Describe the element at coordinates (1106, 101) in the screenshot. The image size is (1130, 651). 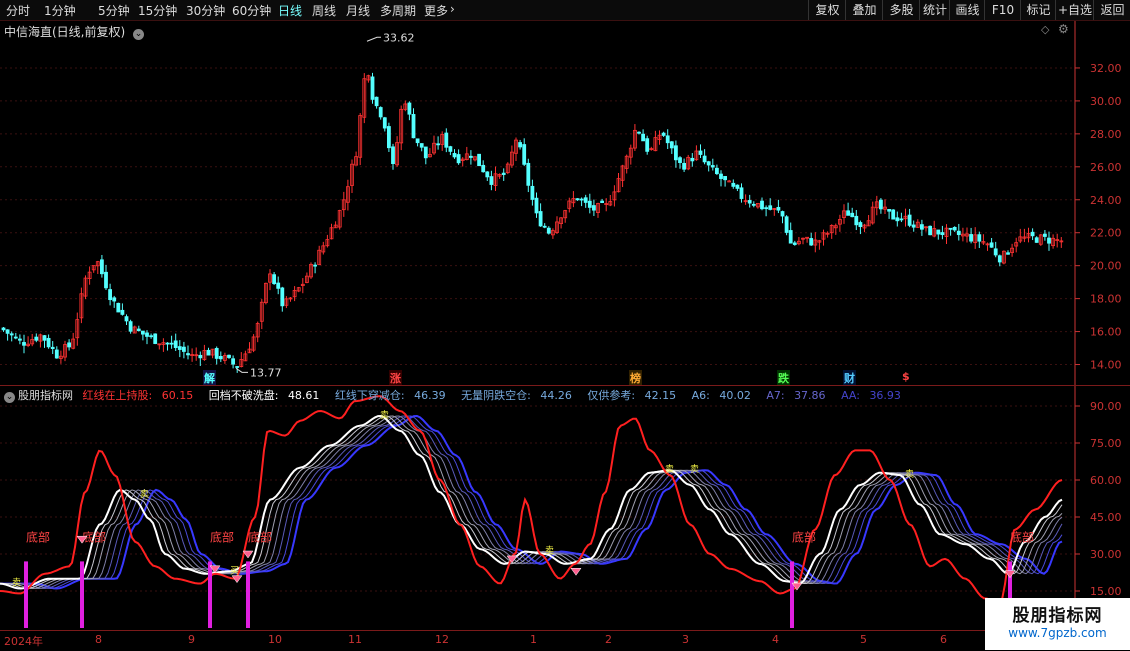
I see `price-tick-label: 30.00` at that location.